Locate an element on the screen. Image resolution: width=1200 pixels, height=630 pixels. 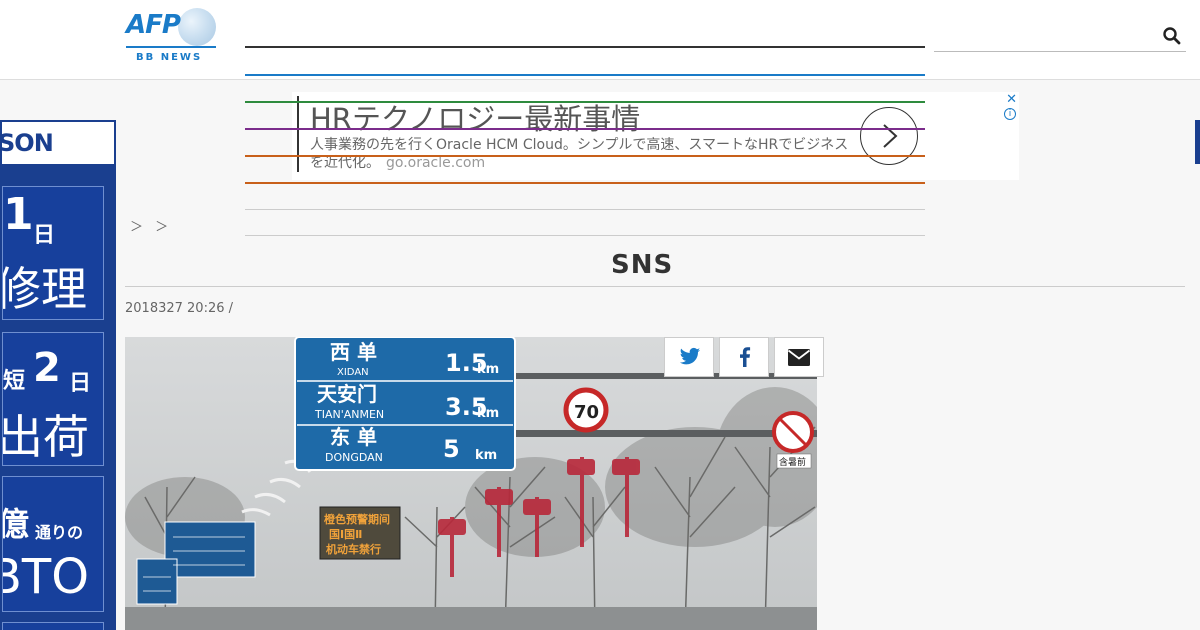
ad-accent-bar is located at coordinates (298, 134).